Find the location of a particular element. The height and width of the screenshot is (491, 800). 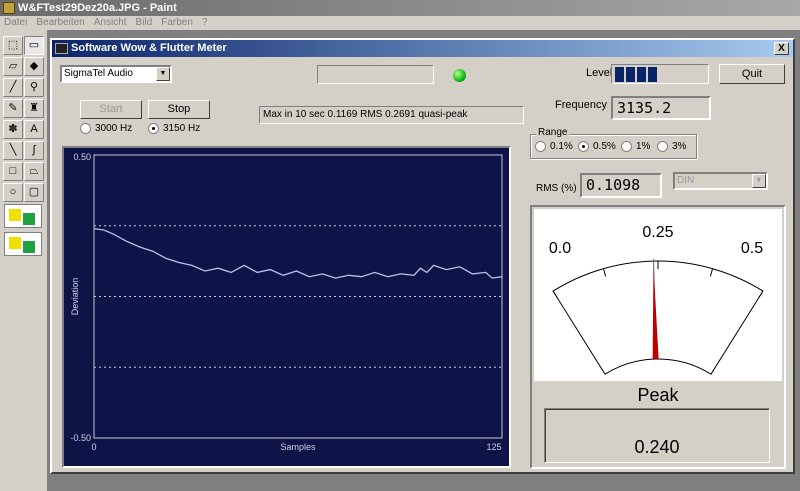

color-swatch-selector is located at coordinates (23, 216).